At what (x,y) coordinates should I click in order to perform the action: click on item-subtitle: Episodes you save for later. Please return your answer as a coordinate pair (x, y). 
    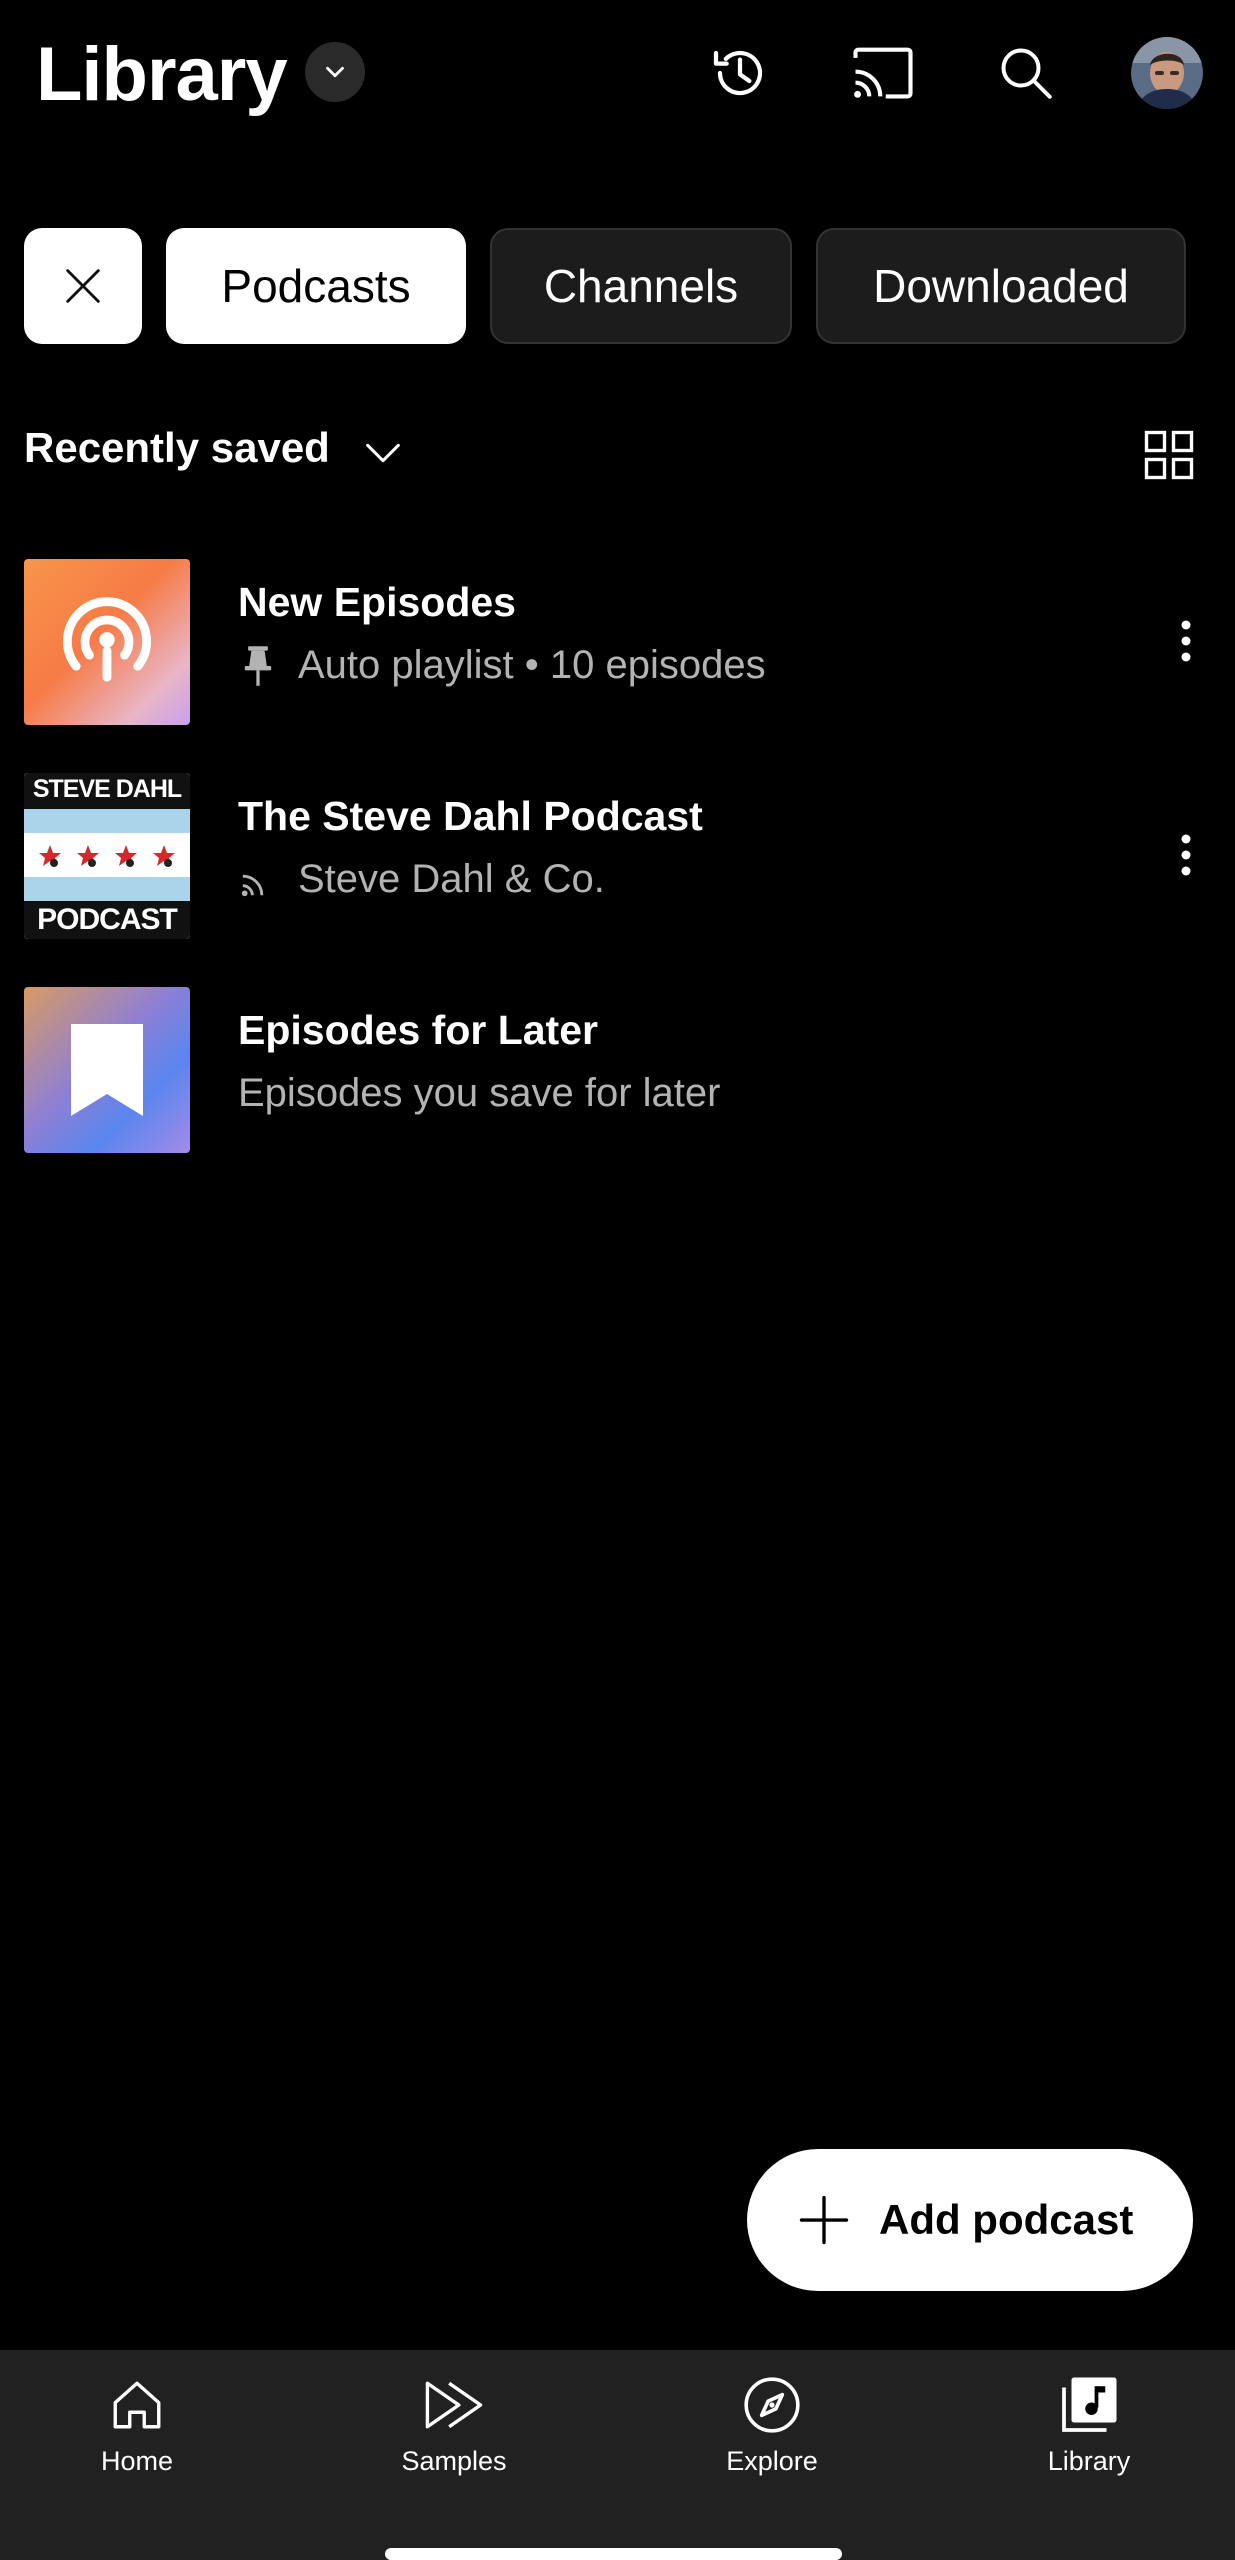
    Looking at the image, I should click on (479, 1093).